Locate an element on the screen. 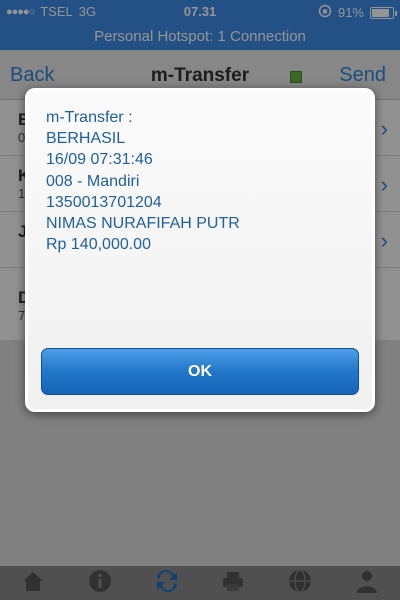 Image resolution: width=400 pixels, height=600 pixels. message-line-account: 1350013701204 is located at coordinates (104, 202).